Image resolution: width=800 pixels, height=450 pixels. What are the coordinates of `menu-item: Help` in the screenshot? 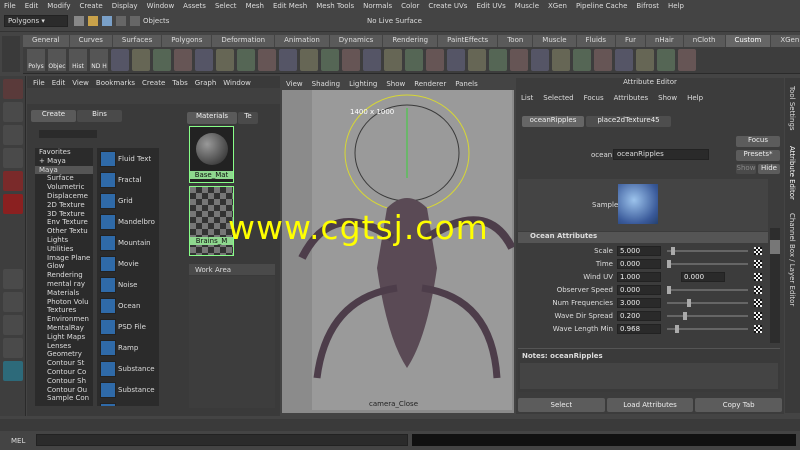 It's located at (676, 6).